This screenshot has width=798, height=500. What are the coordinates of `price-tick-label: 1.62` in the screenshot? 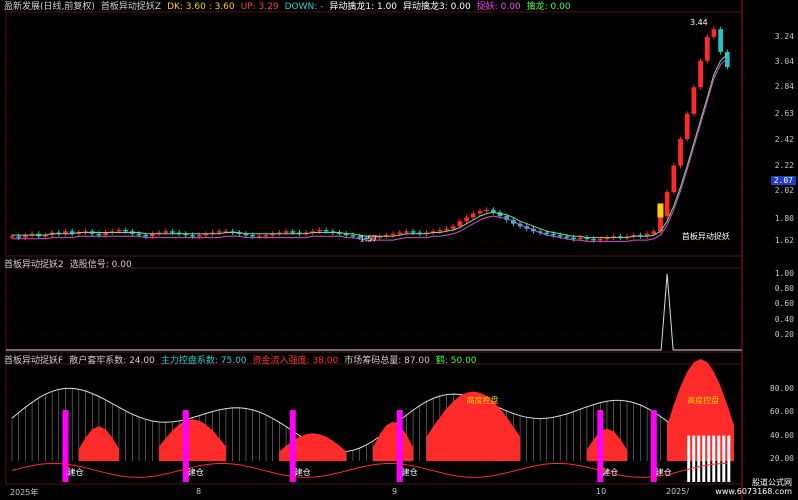 It's located at (784, 241).